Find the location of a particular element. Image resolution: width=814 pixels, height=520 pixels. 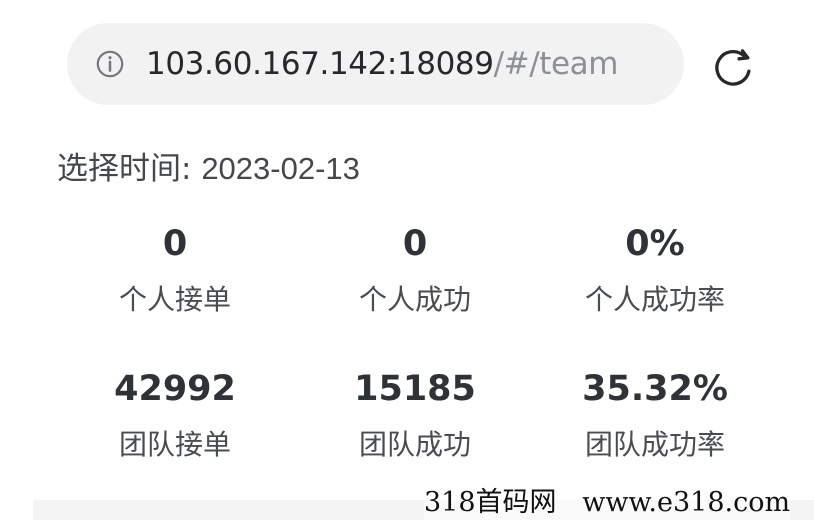

stat-label: 团队成功 is located at coordinates (414, 444).